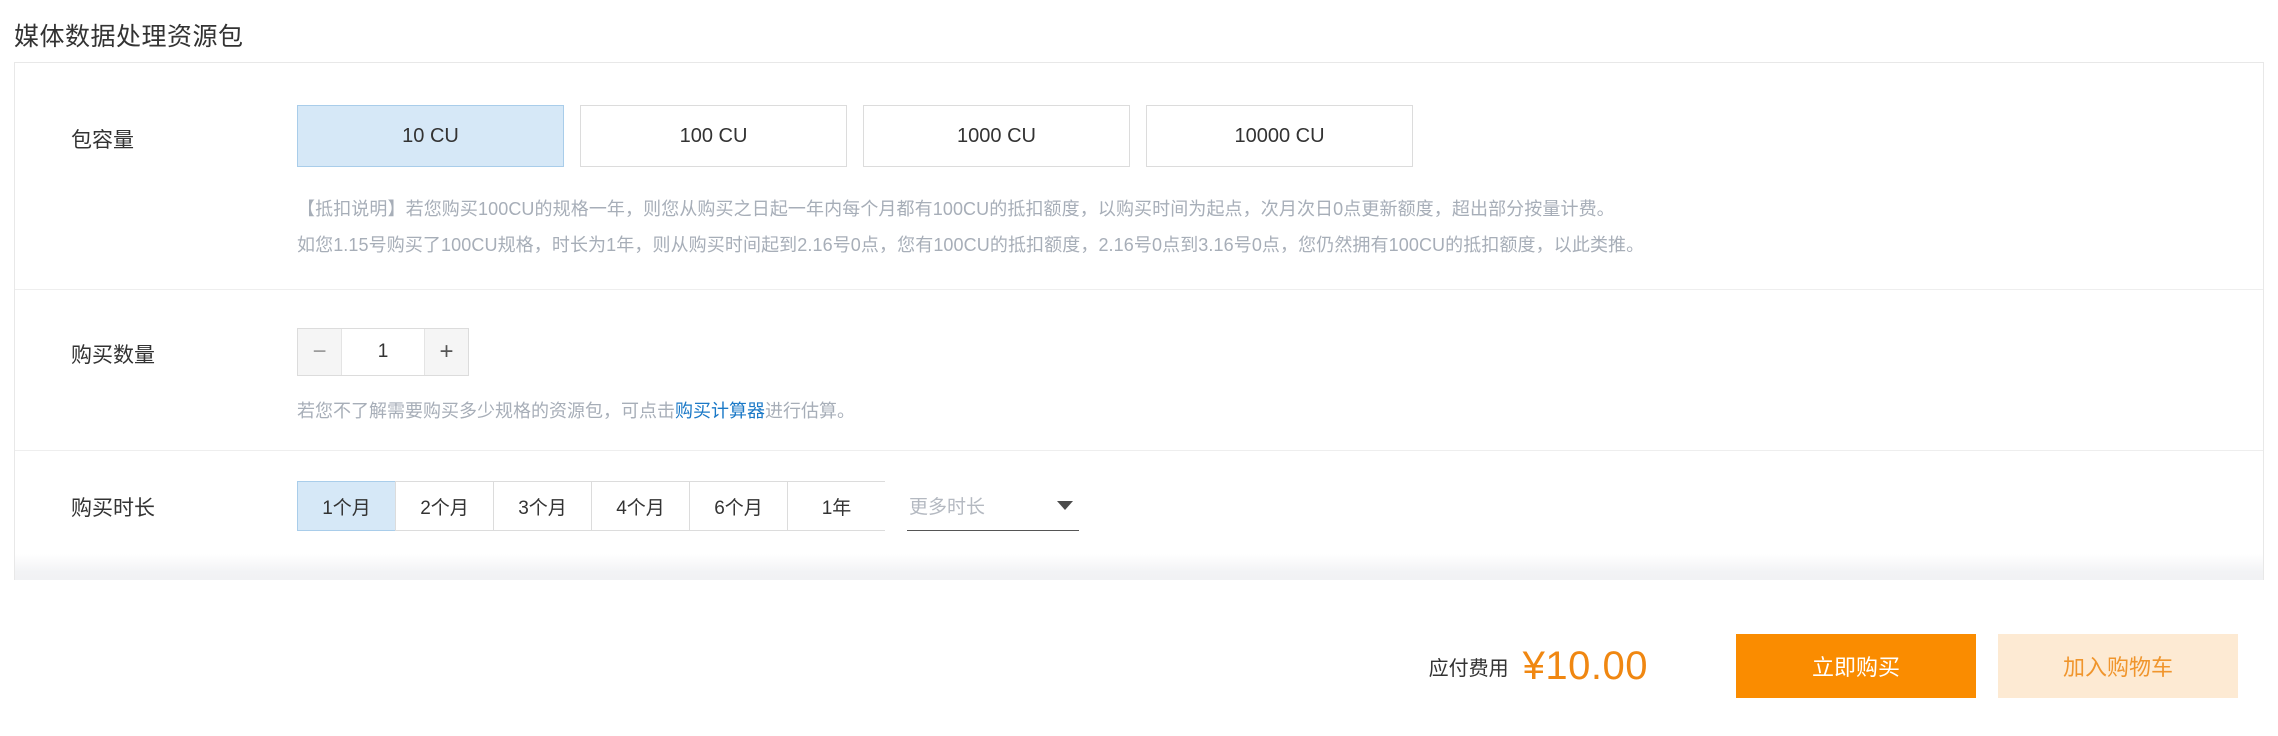 The height and width of the screenshot is (736, 2278). What do you see at coordinates (1065, 505) in the screenshot?
I see `chevron-down-icon` at bounding box center [1065, 505].